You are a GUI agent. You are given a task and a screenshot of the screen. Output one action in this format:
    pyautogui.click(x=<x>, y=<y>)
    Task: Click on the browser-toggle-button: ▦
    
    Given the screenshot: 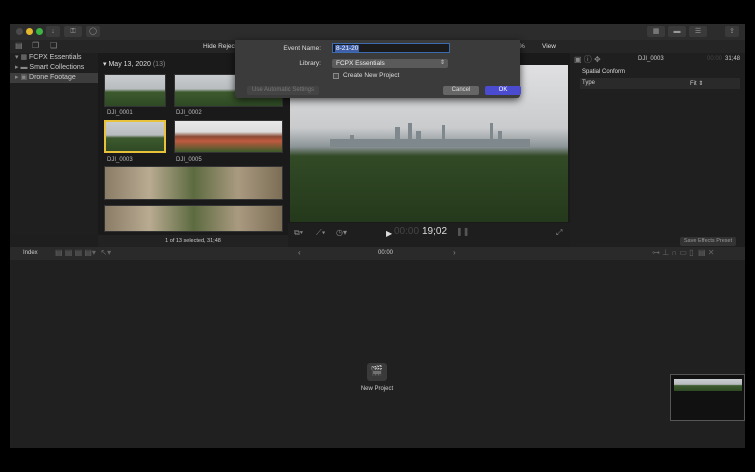 What is the action you would take?
    pyautogui.click(x=656, y=31)
    